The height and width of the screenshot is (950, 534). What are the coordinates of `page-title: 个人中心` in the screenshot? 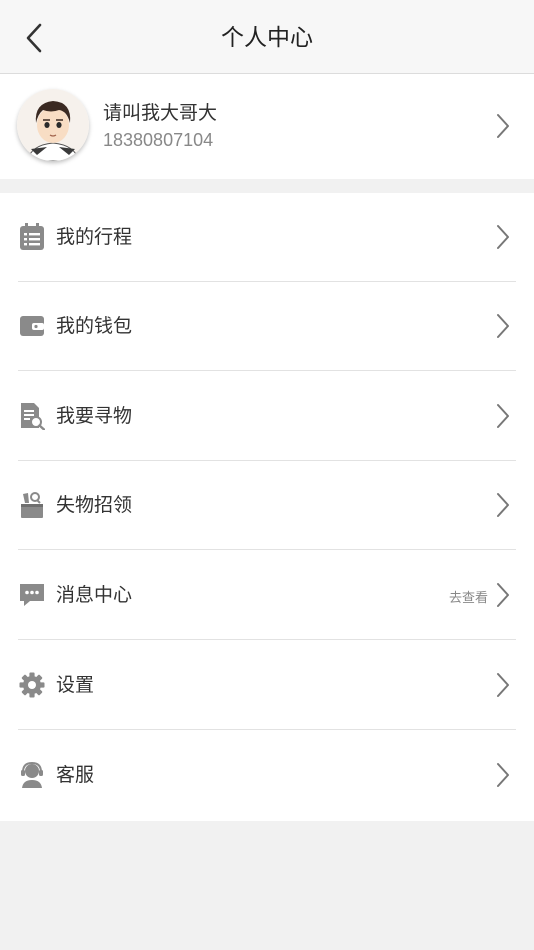 It's located at (267, 38).